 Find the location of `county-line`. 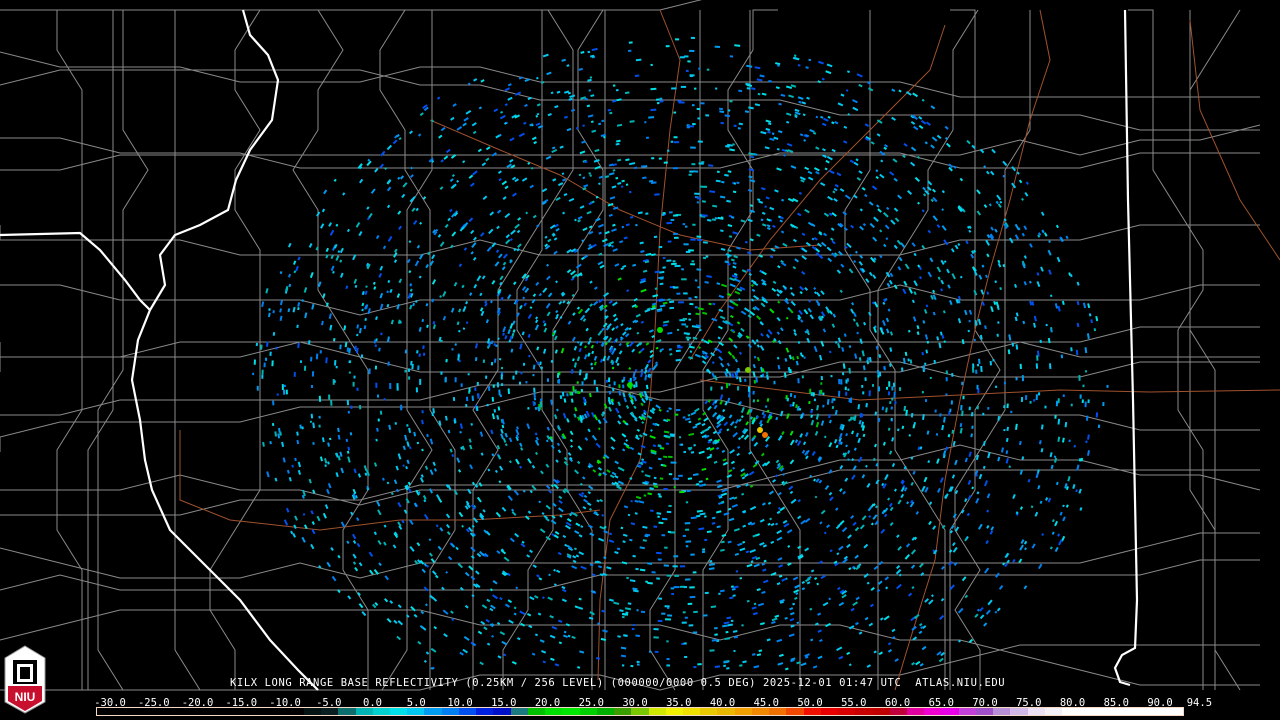

county-line is located at coordinates (523, 349).